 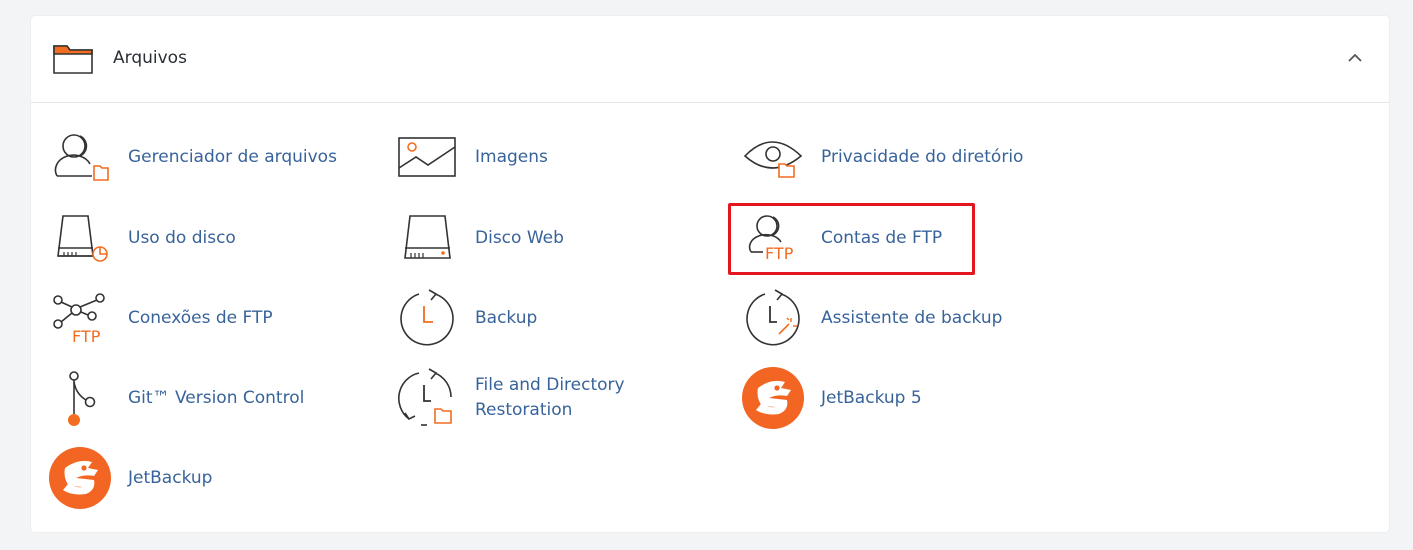 I want to click on jetbackup-5-link: JetBackup 5, so click(x=831, y=398).